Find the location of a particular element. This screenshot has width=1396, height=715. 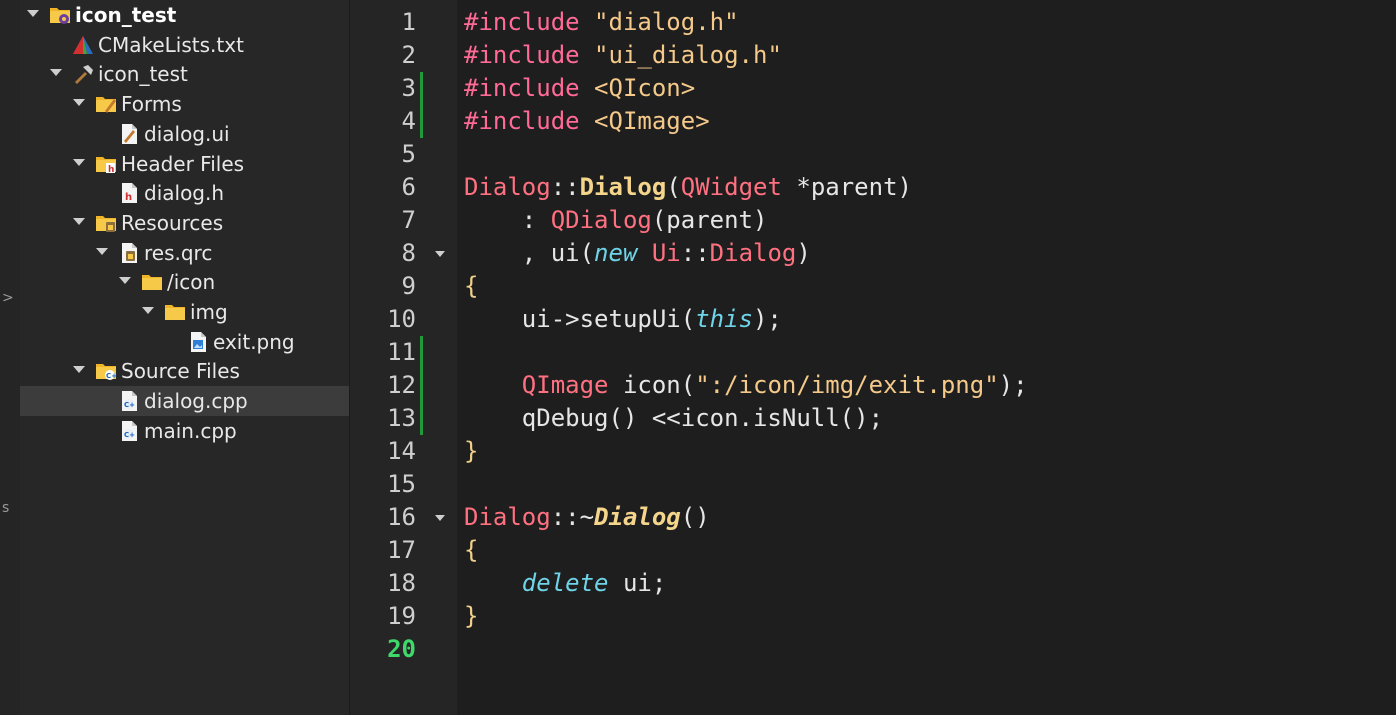

code-token: : is located at coordinates (507, 220).